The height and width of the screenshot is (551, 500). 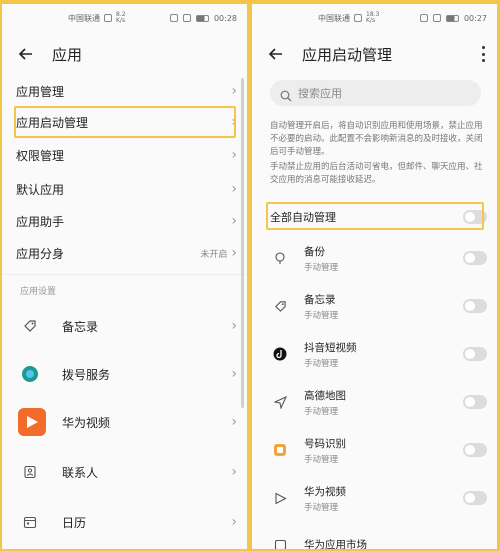 I want to click on search-bar, so click(x=375, y=93).